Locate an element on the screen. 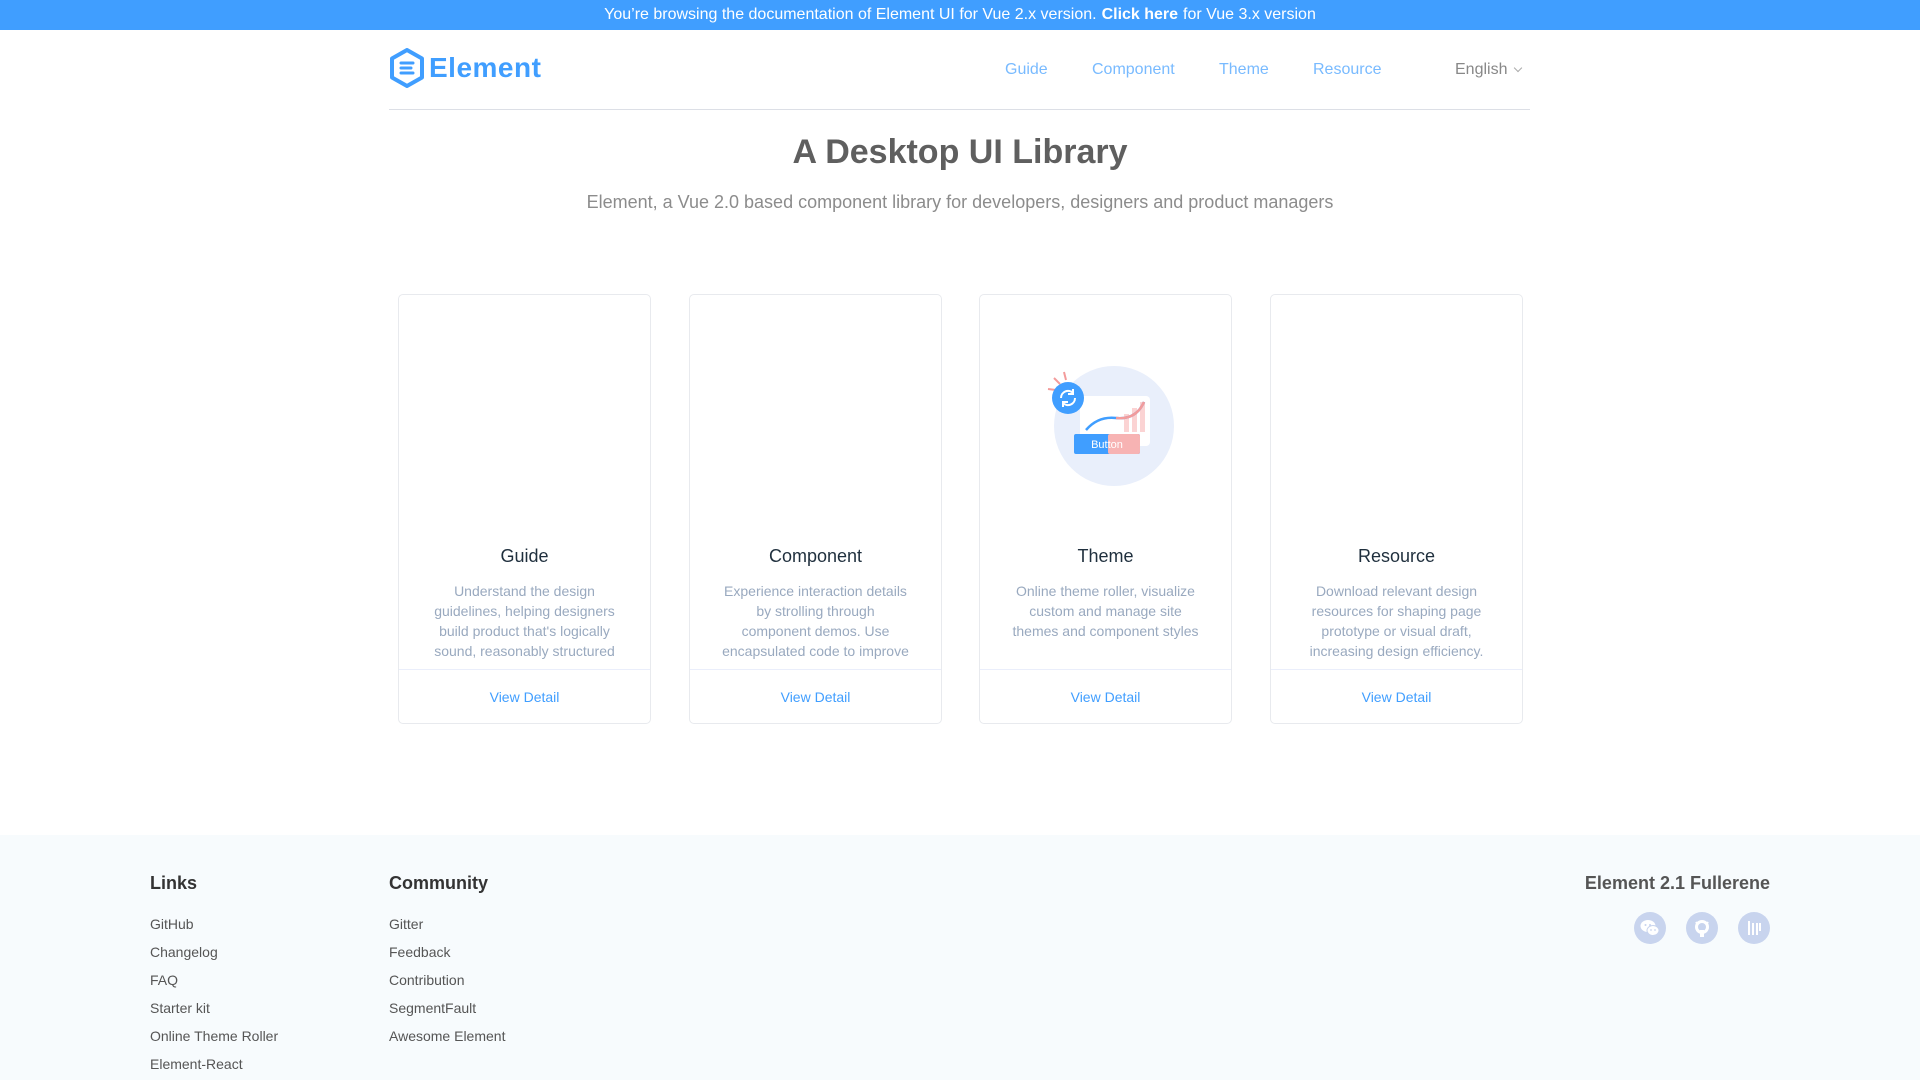 The width and height of the screenshot is (1920, 1080). footer-link-starter-kit: Starter kit is located at coordinates (214, 1008).